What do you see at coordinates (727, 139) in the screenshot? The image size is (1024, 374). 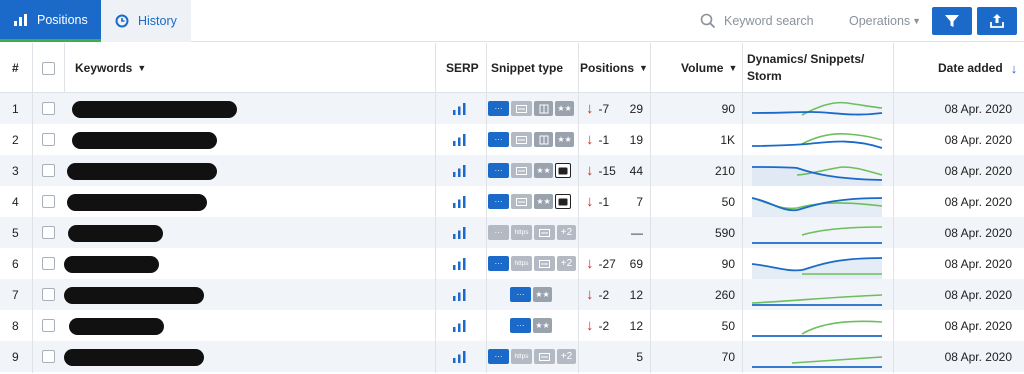 I see `volume-value: 1K` at bounding box center [727, 139].